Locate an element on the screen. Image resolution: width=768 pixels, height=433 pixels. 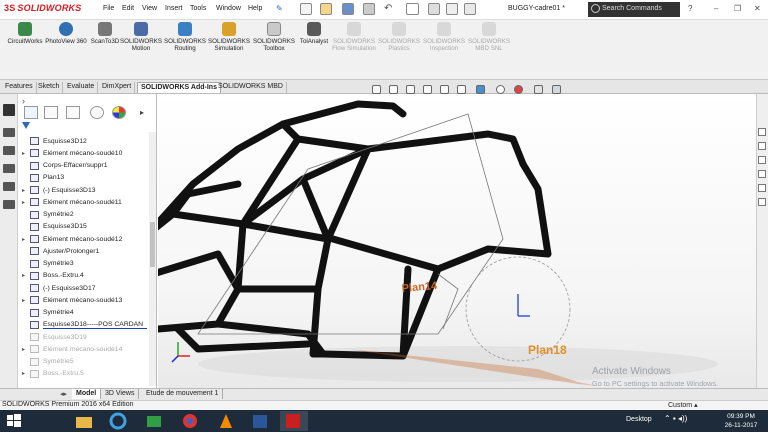
feature-tree-item: ▸ Elément mécano-soudé10 is located at coordinates (87, 153).